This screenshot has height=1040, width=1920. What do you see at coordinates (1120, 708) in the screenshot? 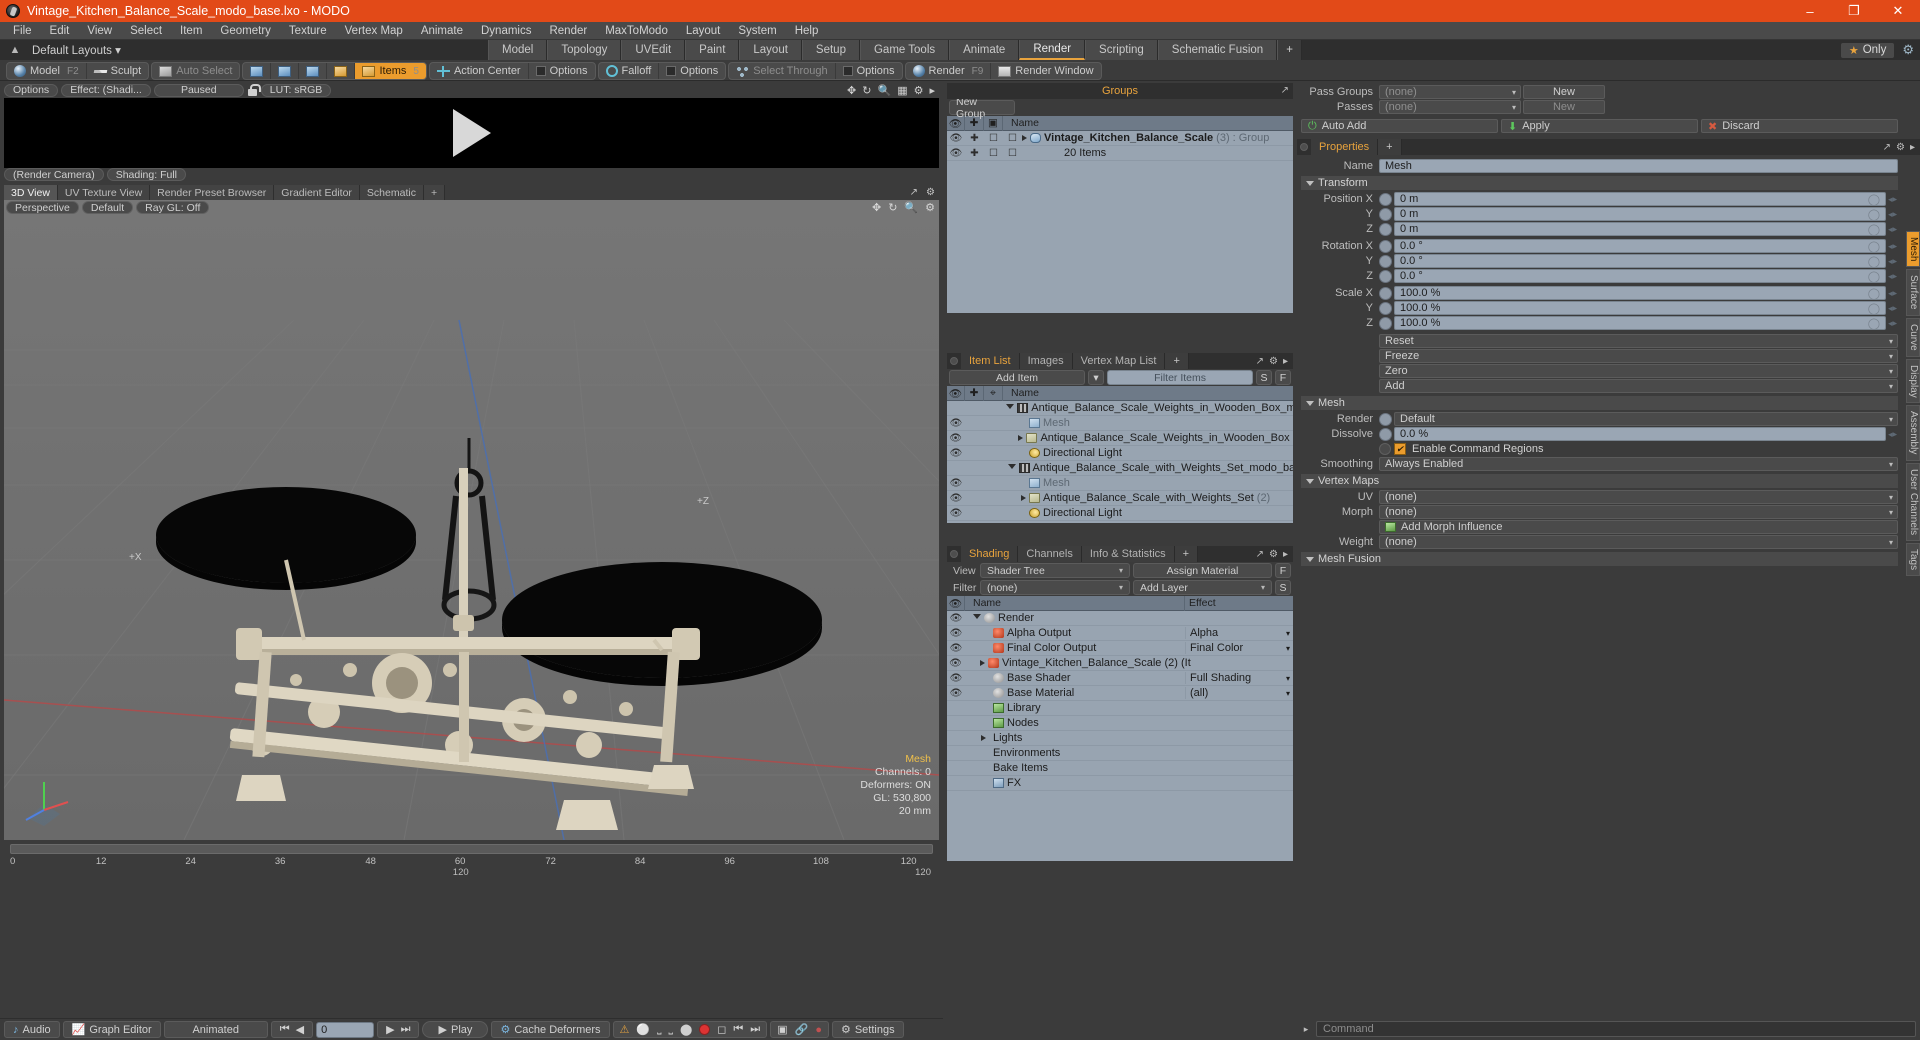
I see `list-item: Library` at bounding box center [1120, 708].